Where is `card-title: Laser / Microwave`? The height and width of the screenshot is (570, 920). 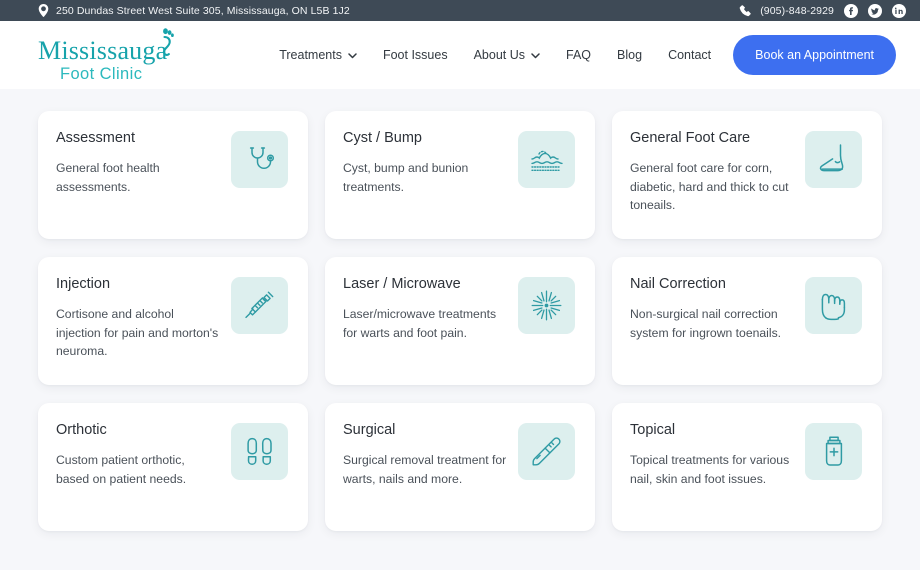 card-title: Laser / Microwave is located at coordinates (402, 284).